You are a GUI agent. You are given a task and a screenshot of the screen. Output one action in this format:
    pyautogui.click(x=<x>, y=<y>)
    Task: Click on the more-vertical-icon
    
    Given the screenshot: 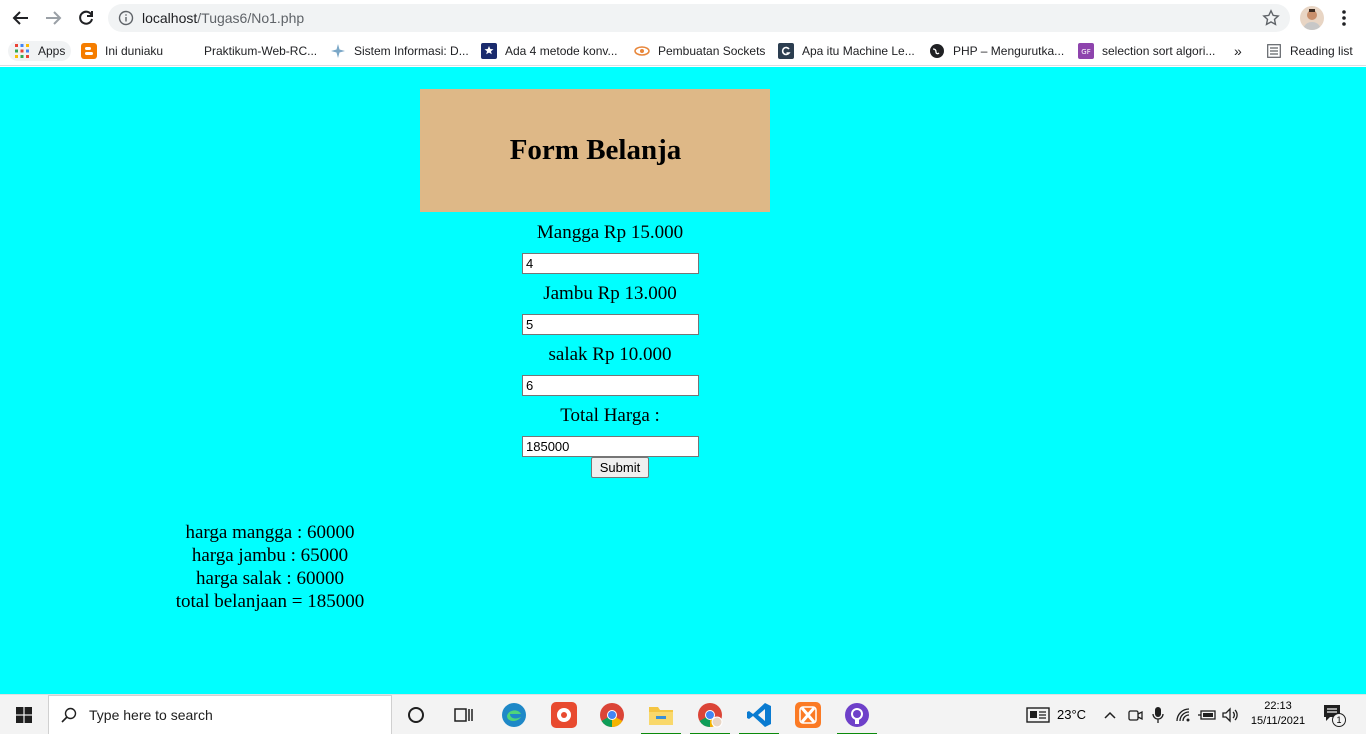 What is the action you would take?
    pyautogui.click(x=1344, y=18)
    